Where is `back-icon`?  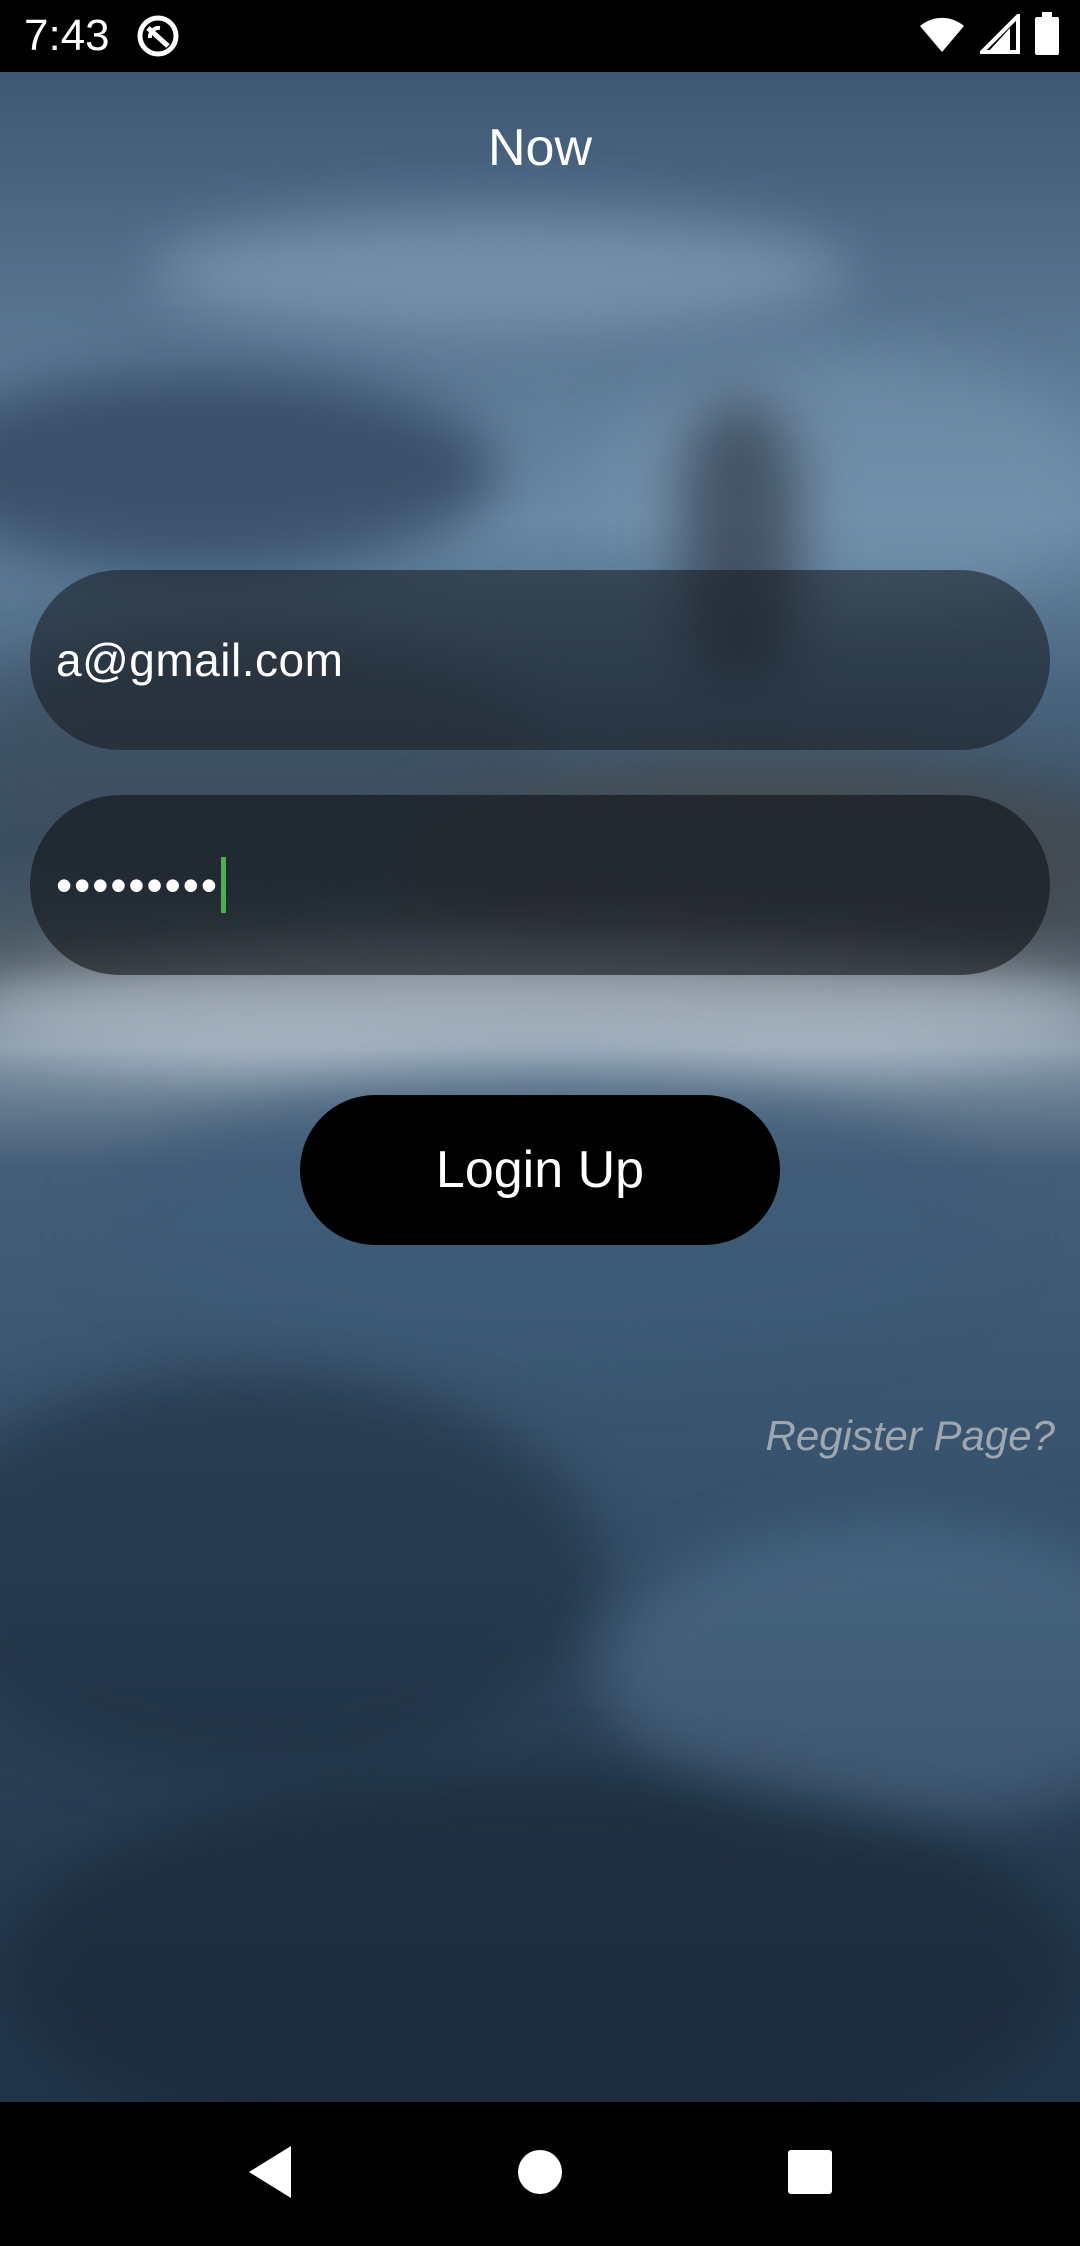 back-icon is located at coordinates (270, 2174).